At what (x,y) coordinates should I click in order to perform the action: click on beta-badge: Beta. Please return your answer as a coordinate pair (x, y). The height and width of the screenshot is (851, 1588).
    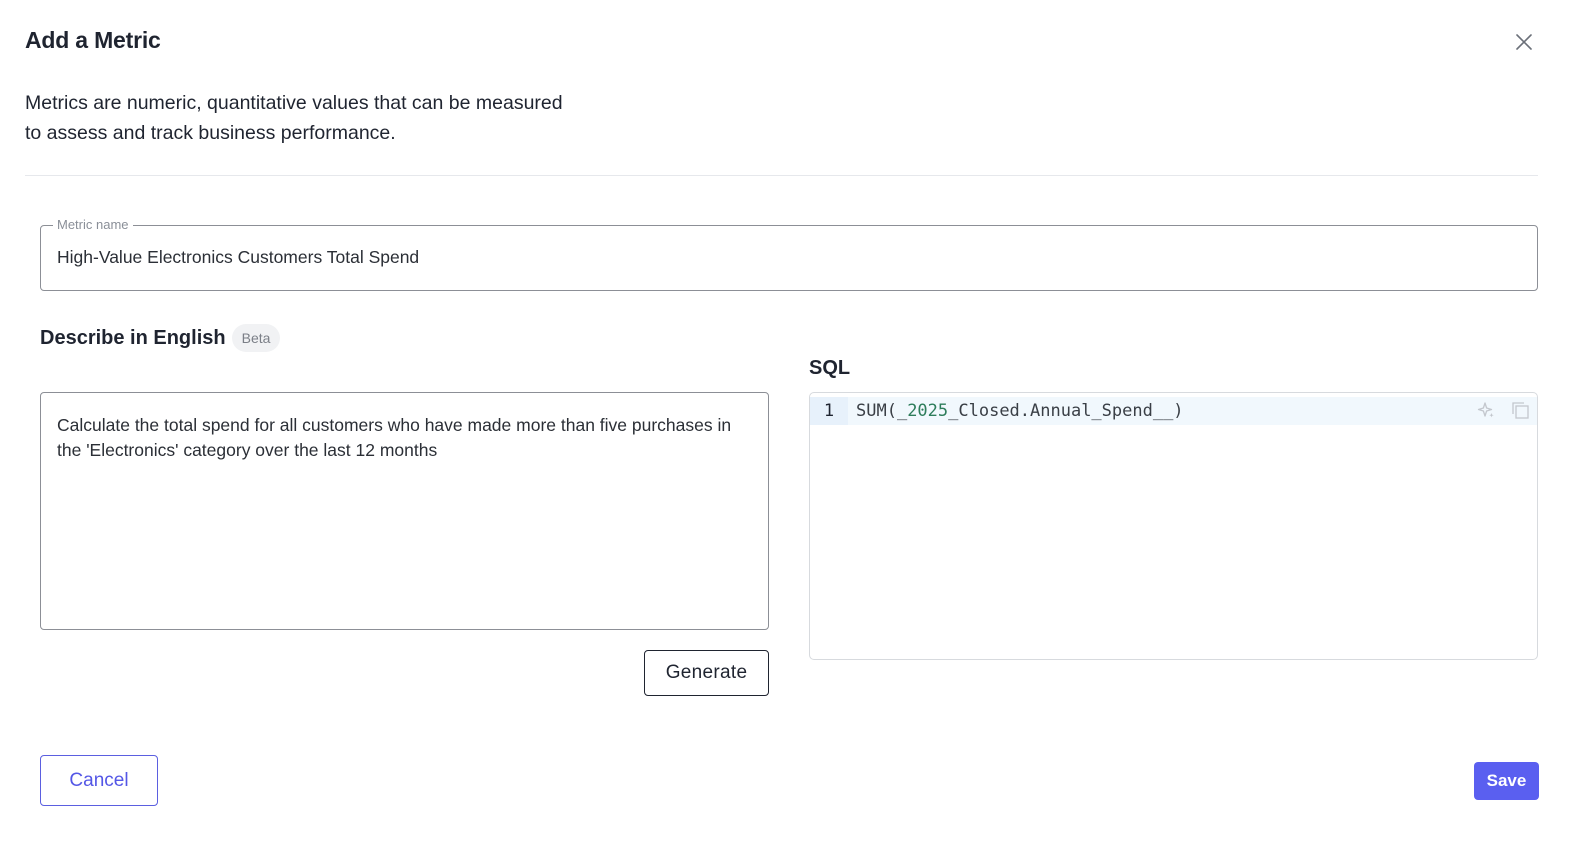
    Looking at the image, I should click on (256, 338).